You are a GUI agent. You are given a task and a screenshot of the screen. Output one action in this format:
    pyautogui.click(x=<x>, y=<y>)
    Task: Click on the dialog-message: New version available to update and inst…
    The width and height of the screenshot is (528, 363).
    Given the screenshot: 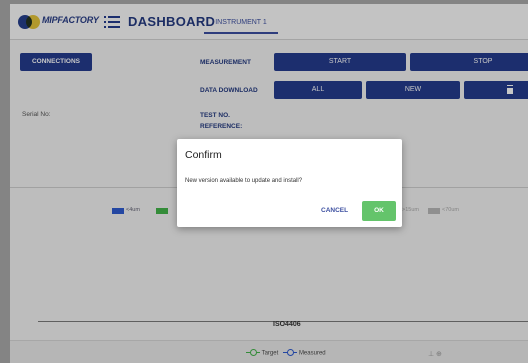 What is the action you would take?
    pyautogui.click(x=244, y=181)
    